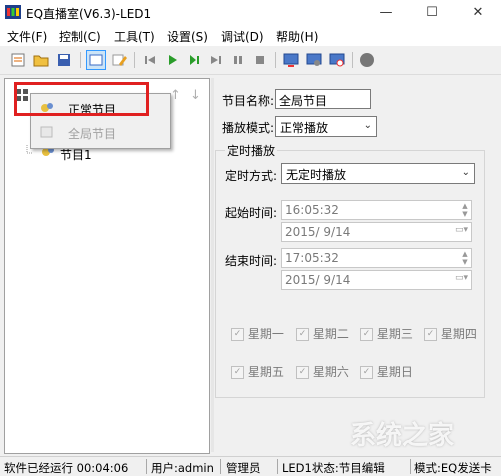 Image resolution: width=501 pixels, height=476 pixels. I want to click on program-name-label: 节目名称:, so click(248, 101).